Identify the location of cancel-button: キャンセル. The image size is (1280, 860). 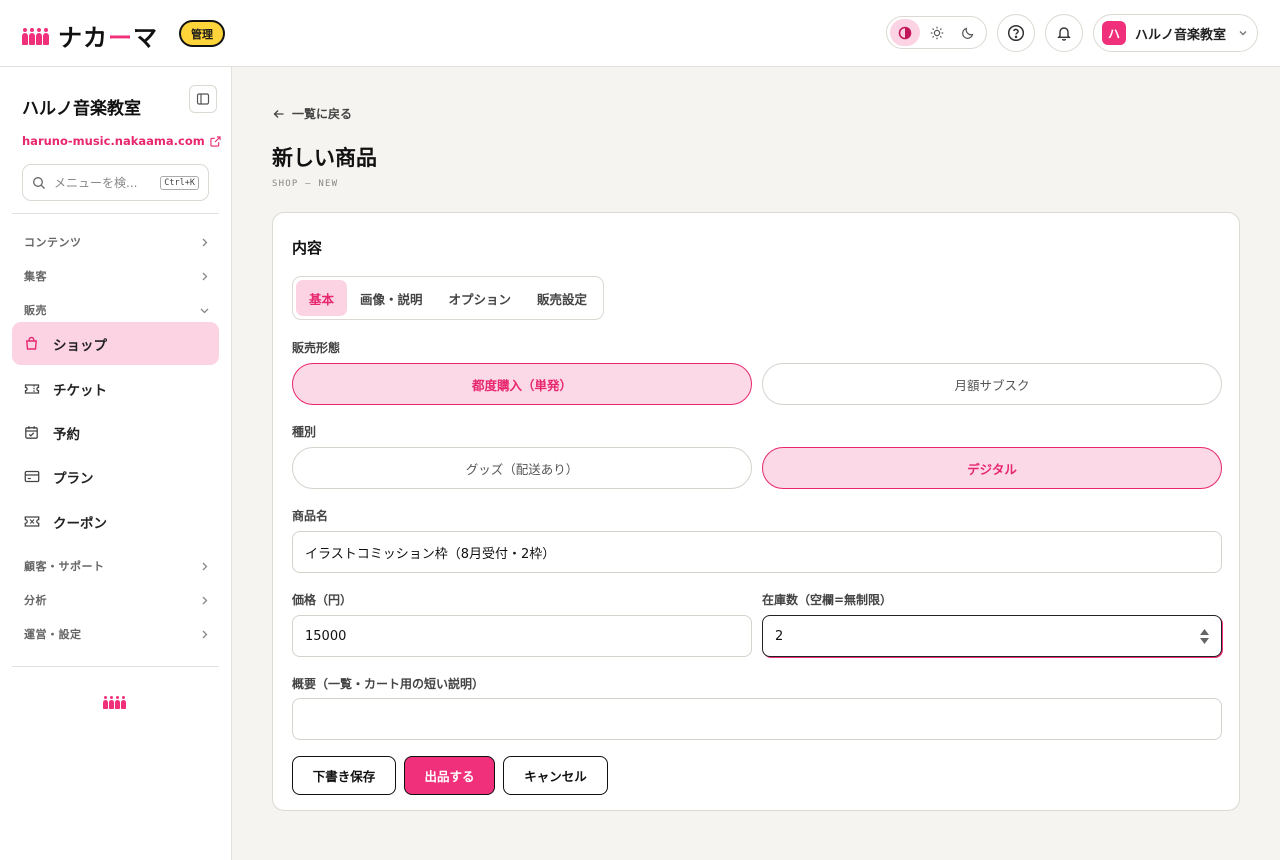
(555, 775).